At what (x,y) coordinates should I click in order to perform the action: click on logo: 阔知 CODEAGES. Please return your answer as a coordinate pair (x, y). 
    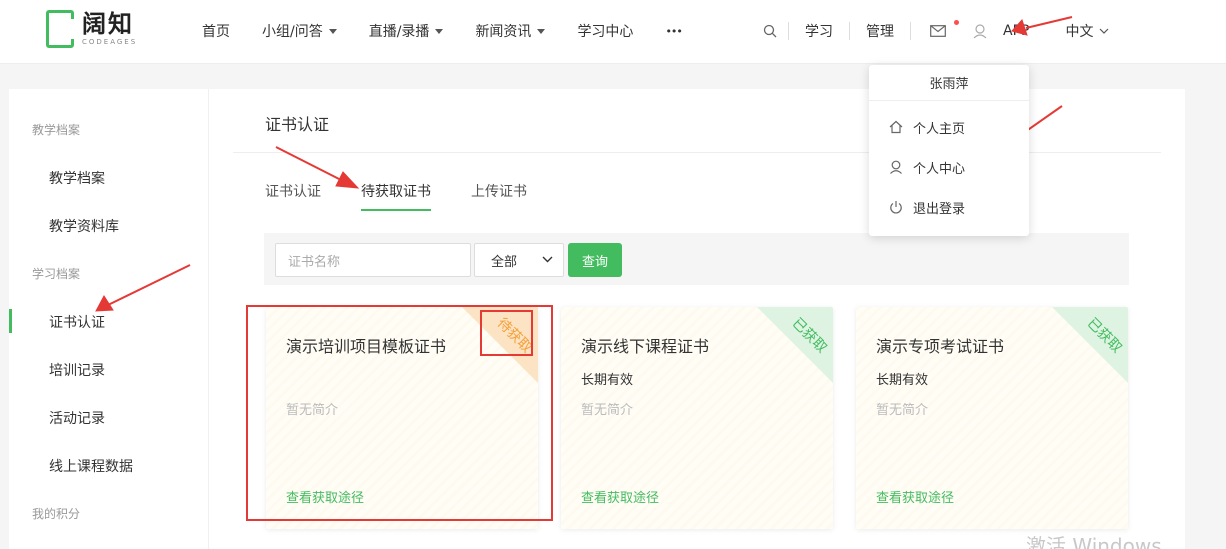
    Looking at the image, I should click on (91, 31).